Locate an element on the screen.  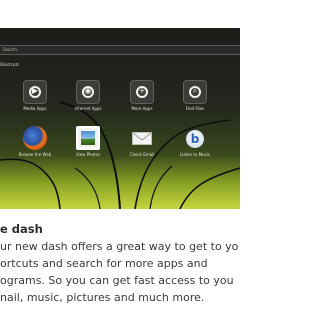
plus-icon: + is located at coordinates (142, 92).